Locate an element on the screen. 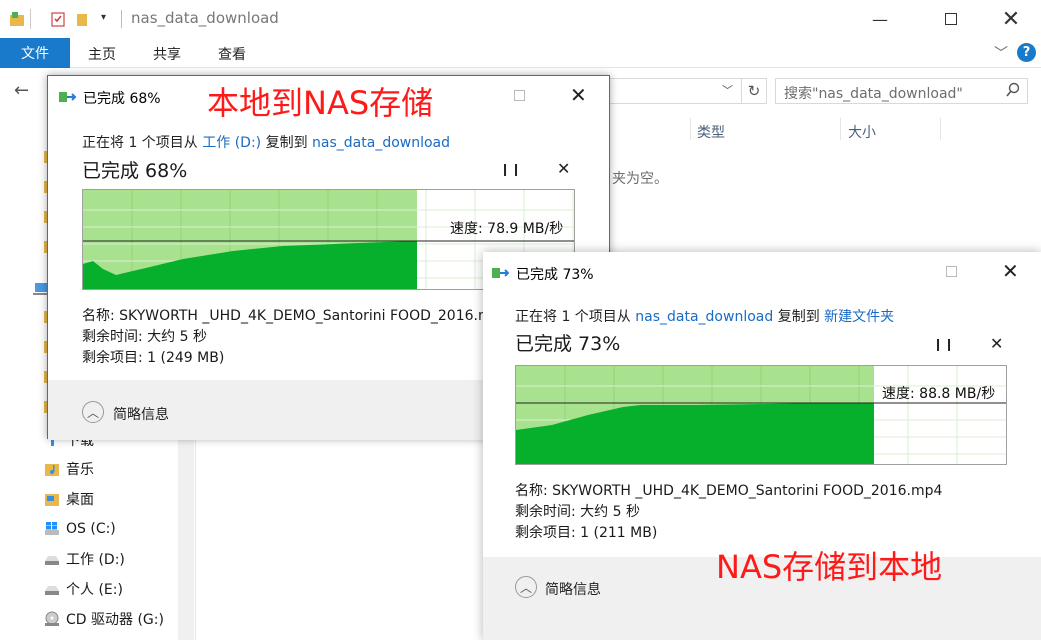 This screenshot has height=640, width=1041. column-headers: 类型 大小 is located at coordinates (823, 129).